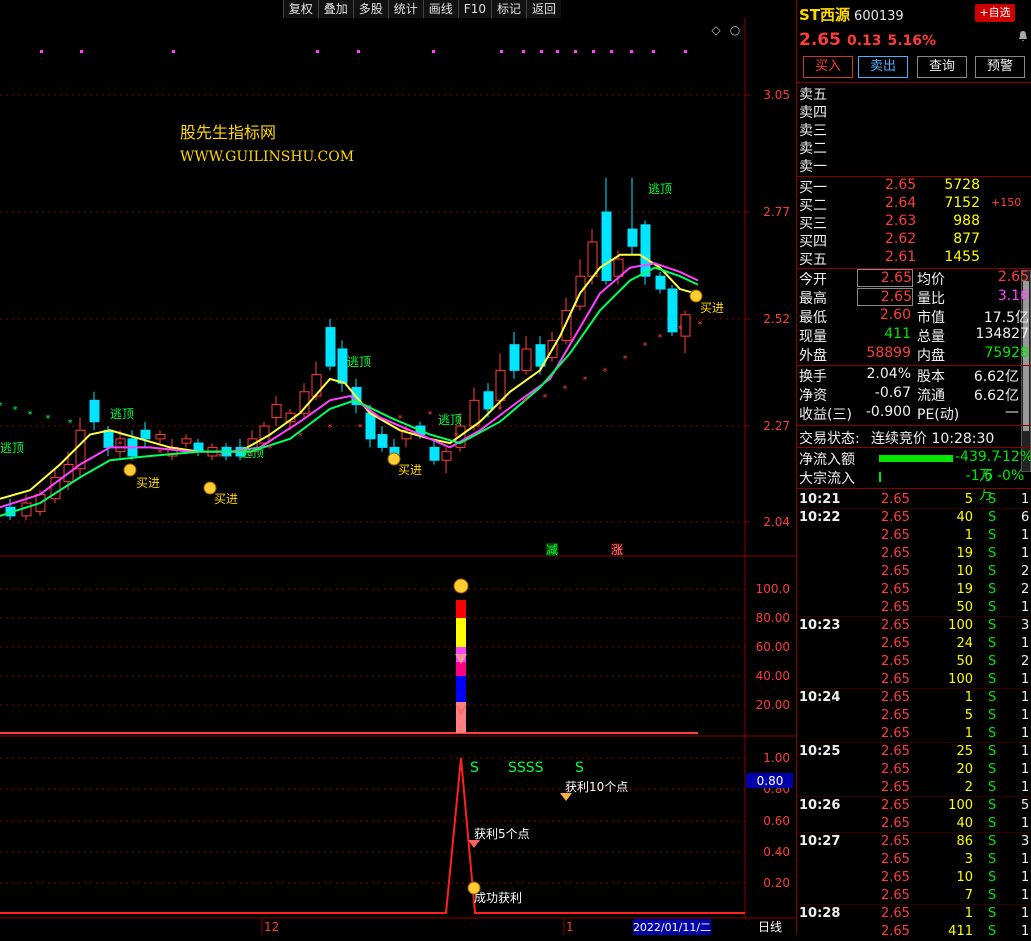 This screenshot has height=941, width=1031. What do you see at coordinates (914, 824) in the screenshot?
I see `tick-row: 2.65 40 S 1` at bounding box center [914, 824].